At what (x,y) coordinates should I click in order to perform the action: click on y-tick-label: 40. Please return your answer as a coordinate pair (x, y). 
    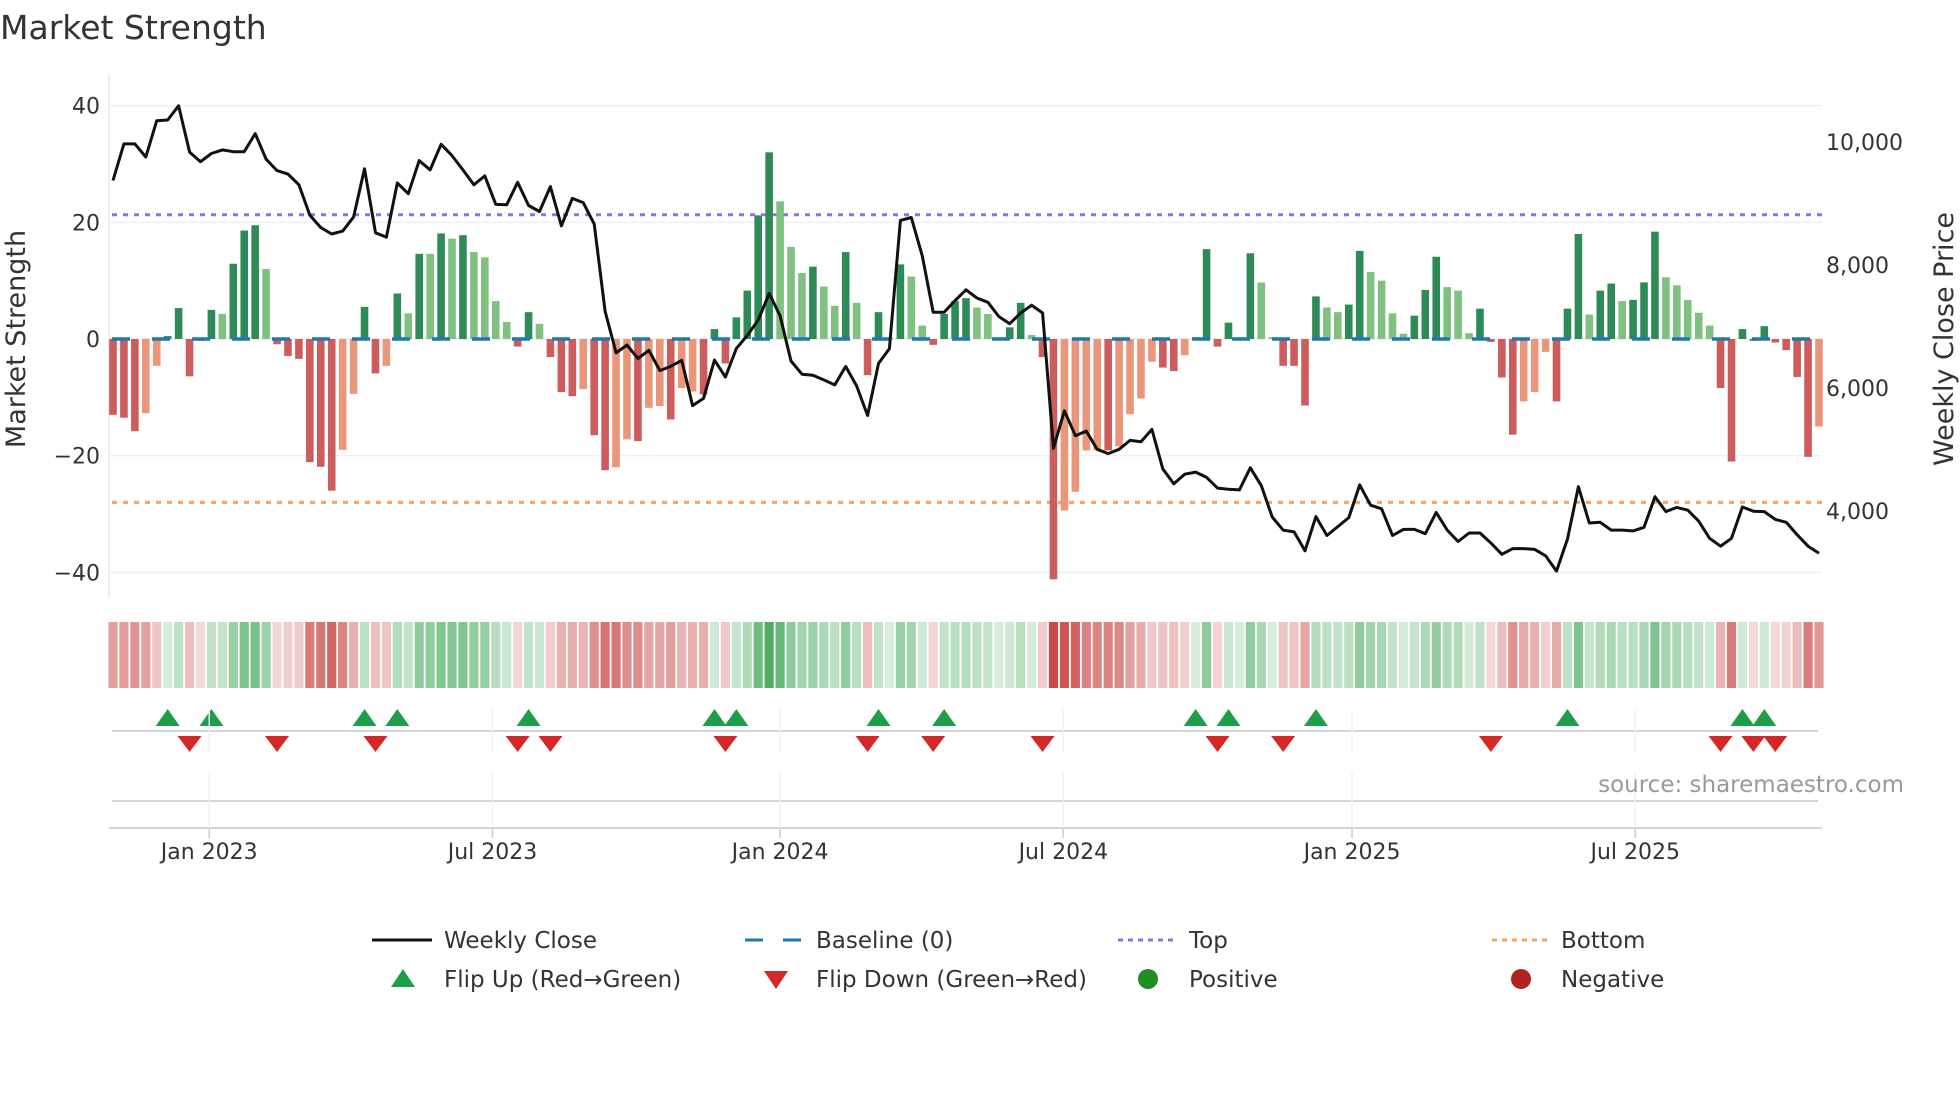
    Looking at the image, I should click on (86, 107).